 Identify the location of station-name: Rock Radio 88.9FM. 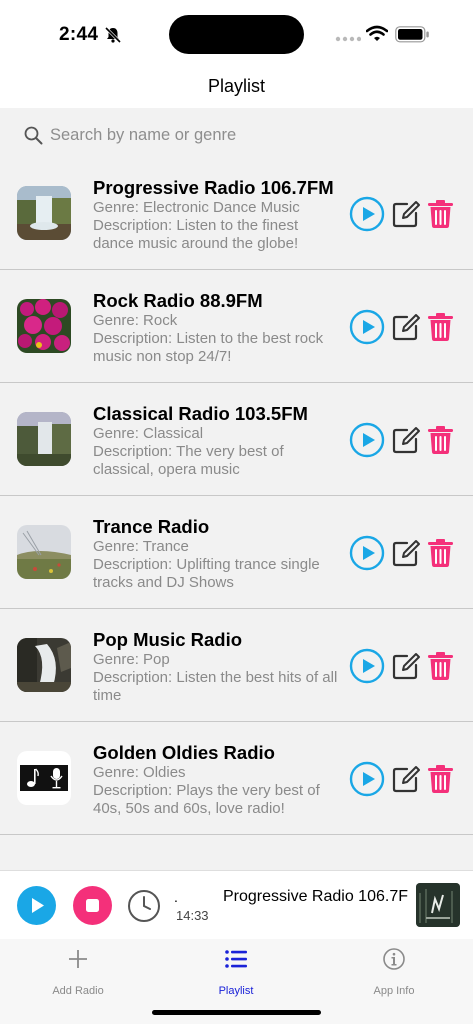
(178, 300).